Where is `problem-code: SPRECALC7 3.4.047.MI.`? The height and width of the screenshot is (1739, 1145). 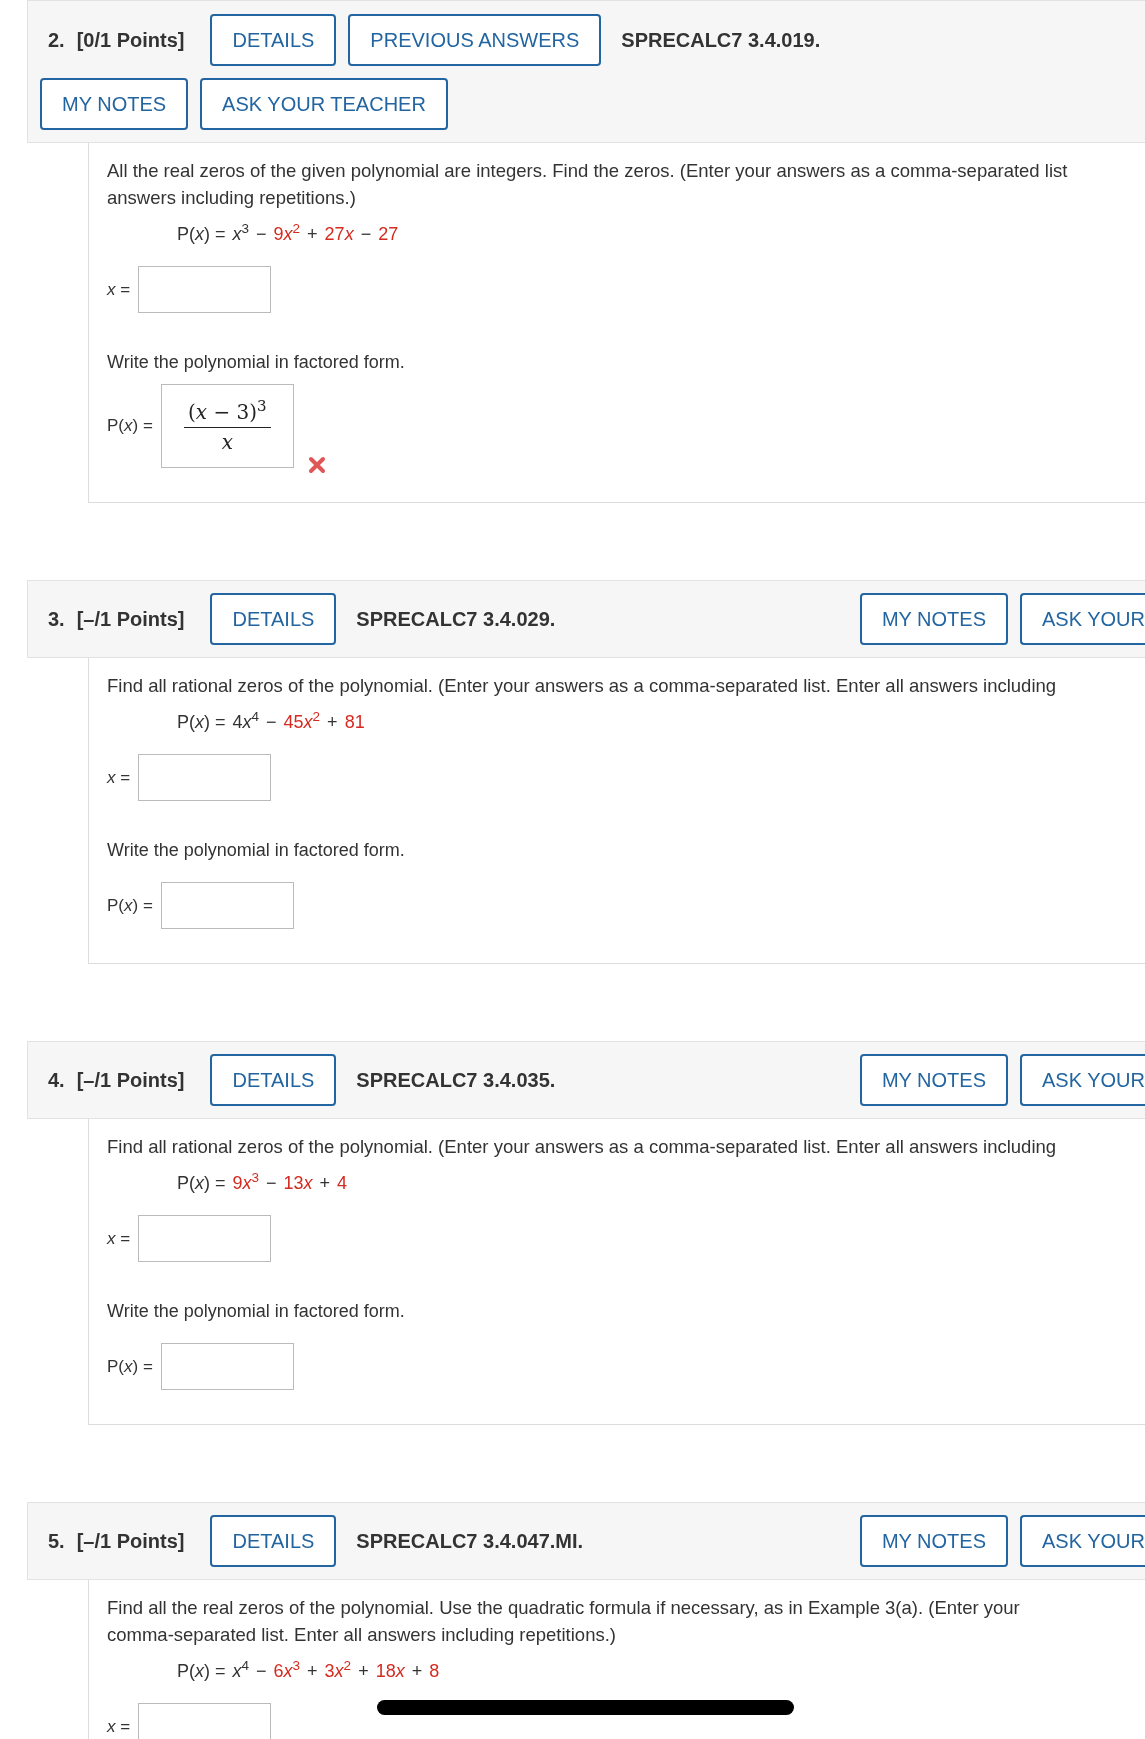
problem-code: SPRECALC7 3.4.047.MI. is located at coordinates (470, 1541).